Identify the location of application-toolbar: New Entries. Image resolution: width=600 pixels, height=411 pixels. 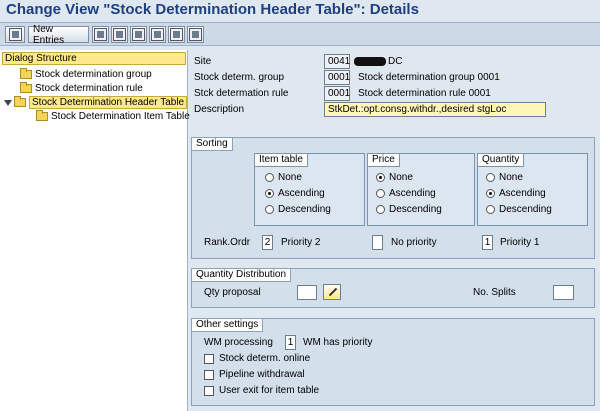
(300, 34).